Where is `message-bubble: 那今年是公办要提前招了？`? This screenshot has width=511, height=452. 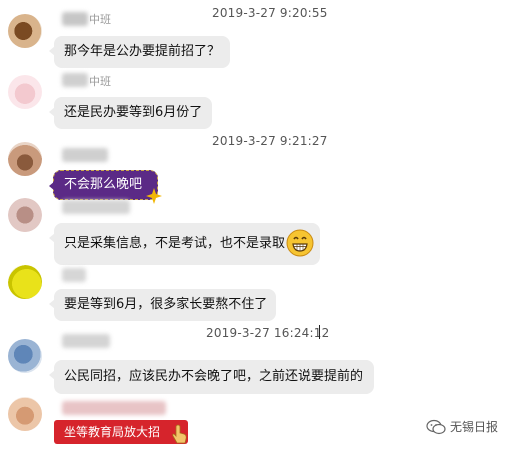 message-bubble: 那今年是公办要提前招了？ is located at coordinates (139, 52).